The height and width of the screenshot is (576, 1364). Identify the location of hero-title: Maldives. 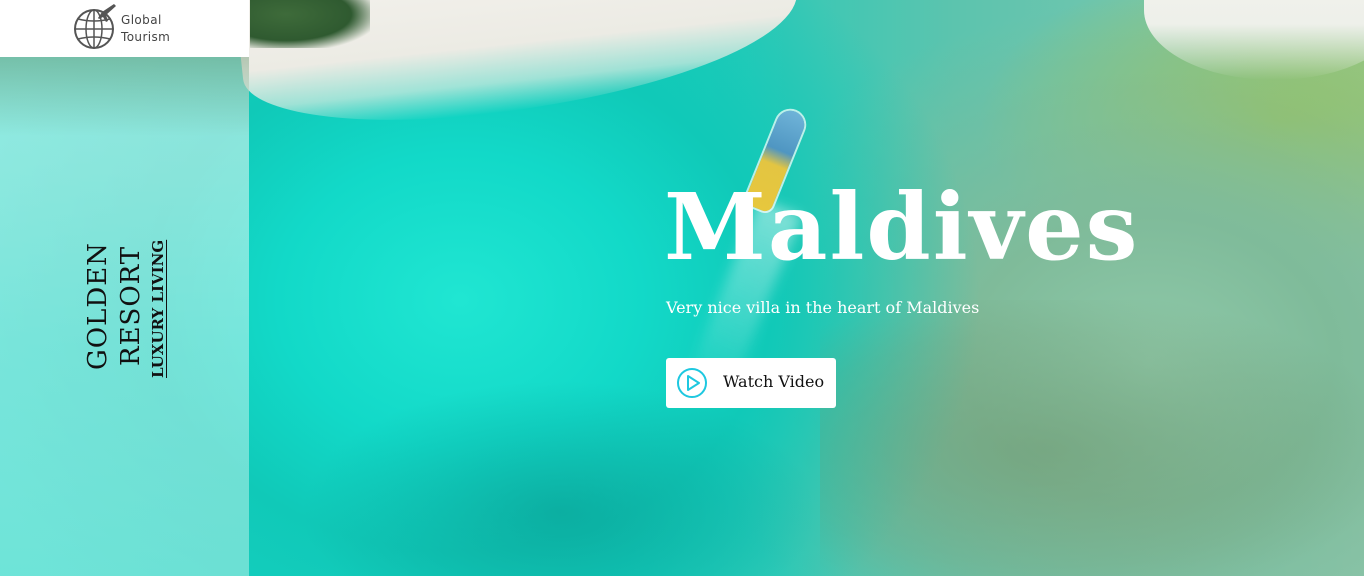
(902, 227).